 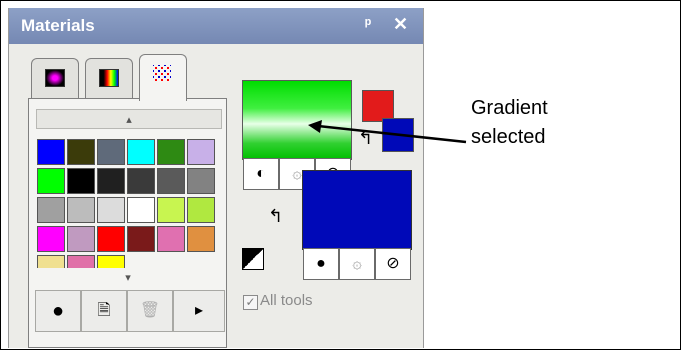 What do you see at coordinates (509, 108) in the screenshot?
I see `annotation-line-1: Gradient` at bounding box center [509, 108].